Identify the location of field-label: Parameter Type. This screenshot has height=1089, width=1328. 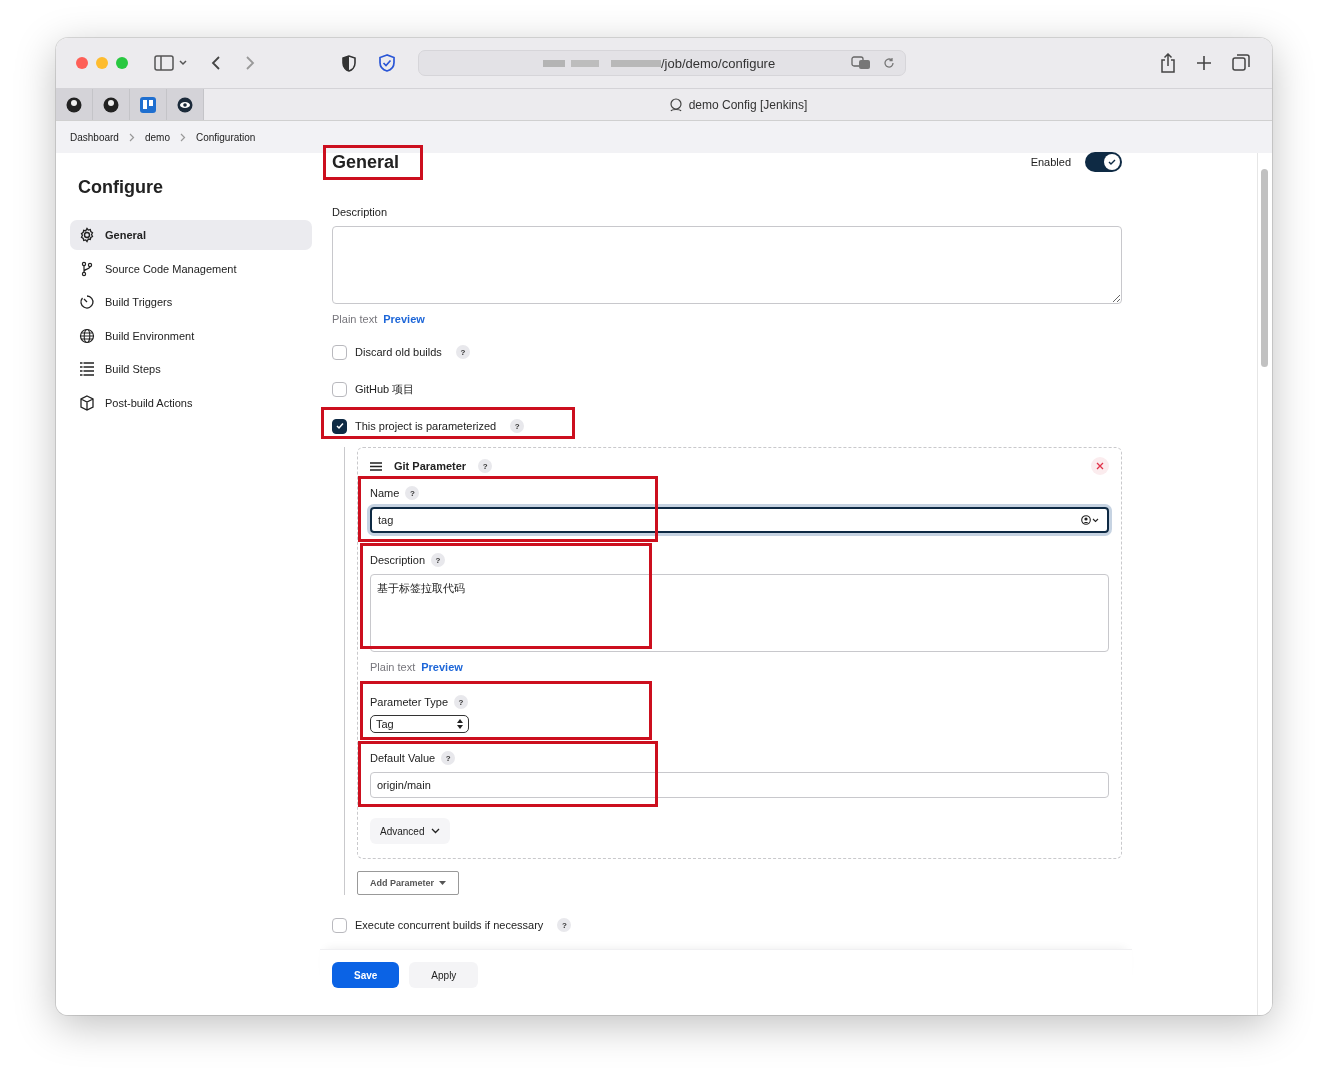
(409, 702).